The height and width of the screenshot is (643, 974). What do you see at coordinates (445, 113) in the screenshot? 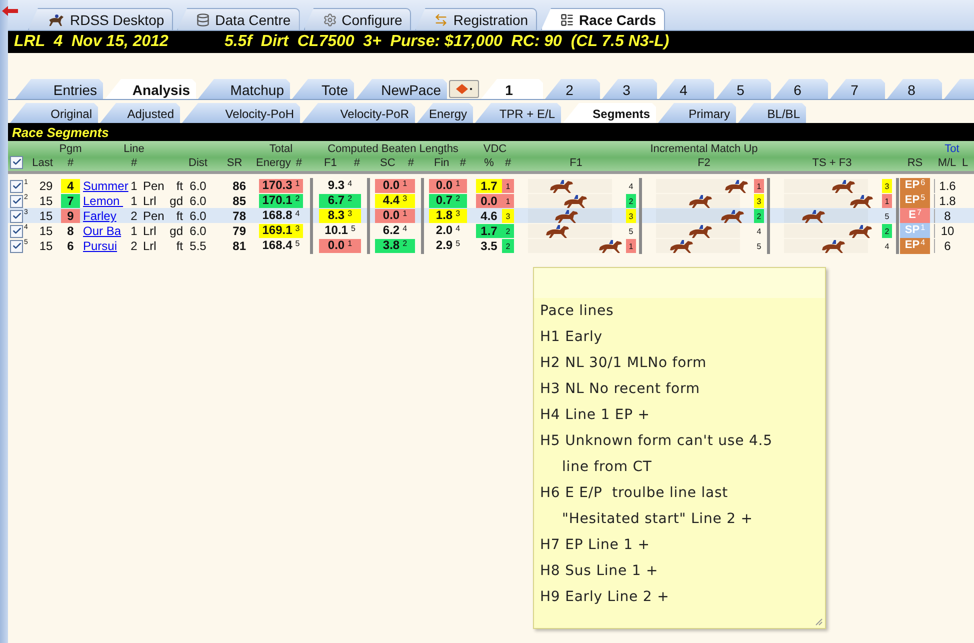
I see `sub-tab: Energy` at bounding box center [445, 113].